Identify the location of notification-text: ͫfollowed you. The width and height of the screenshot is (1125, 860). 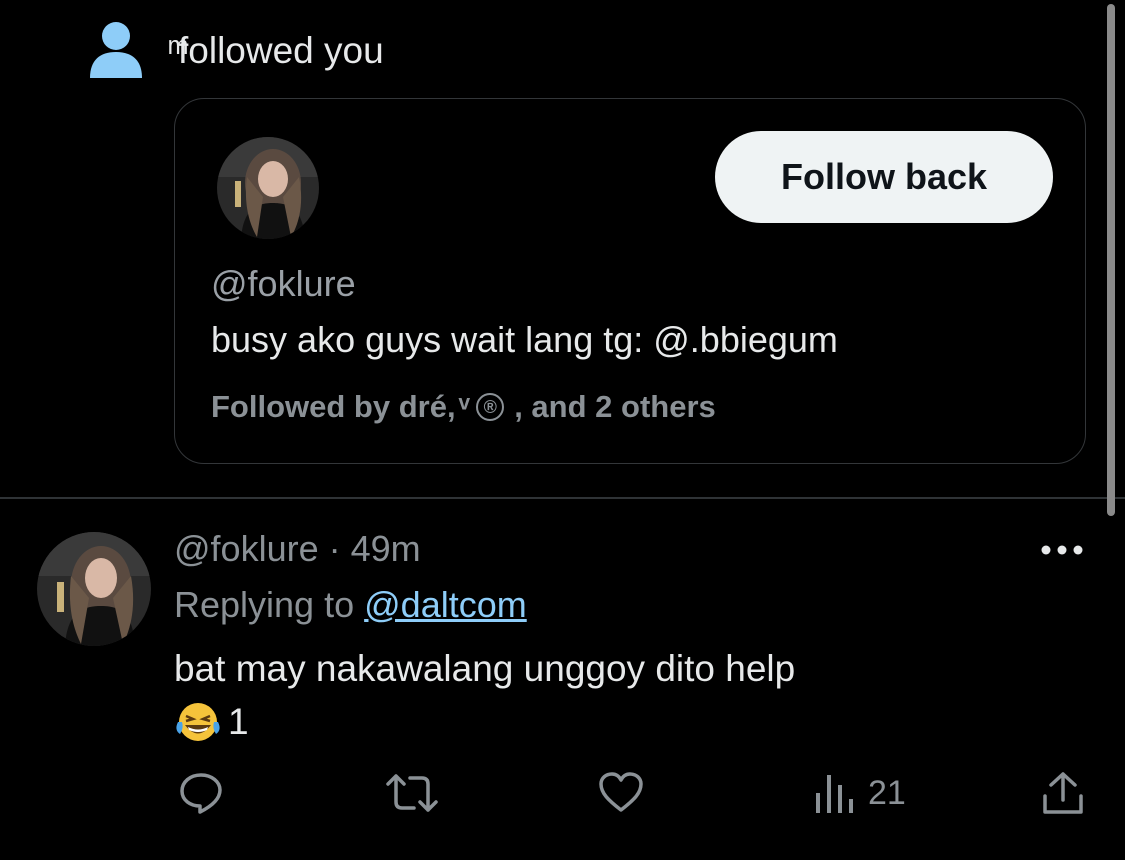
(281, 50).